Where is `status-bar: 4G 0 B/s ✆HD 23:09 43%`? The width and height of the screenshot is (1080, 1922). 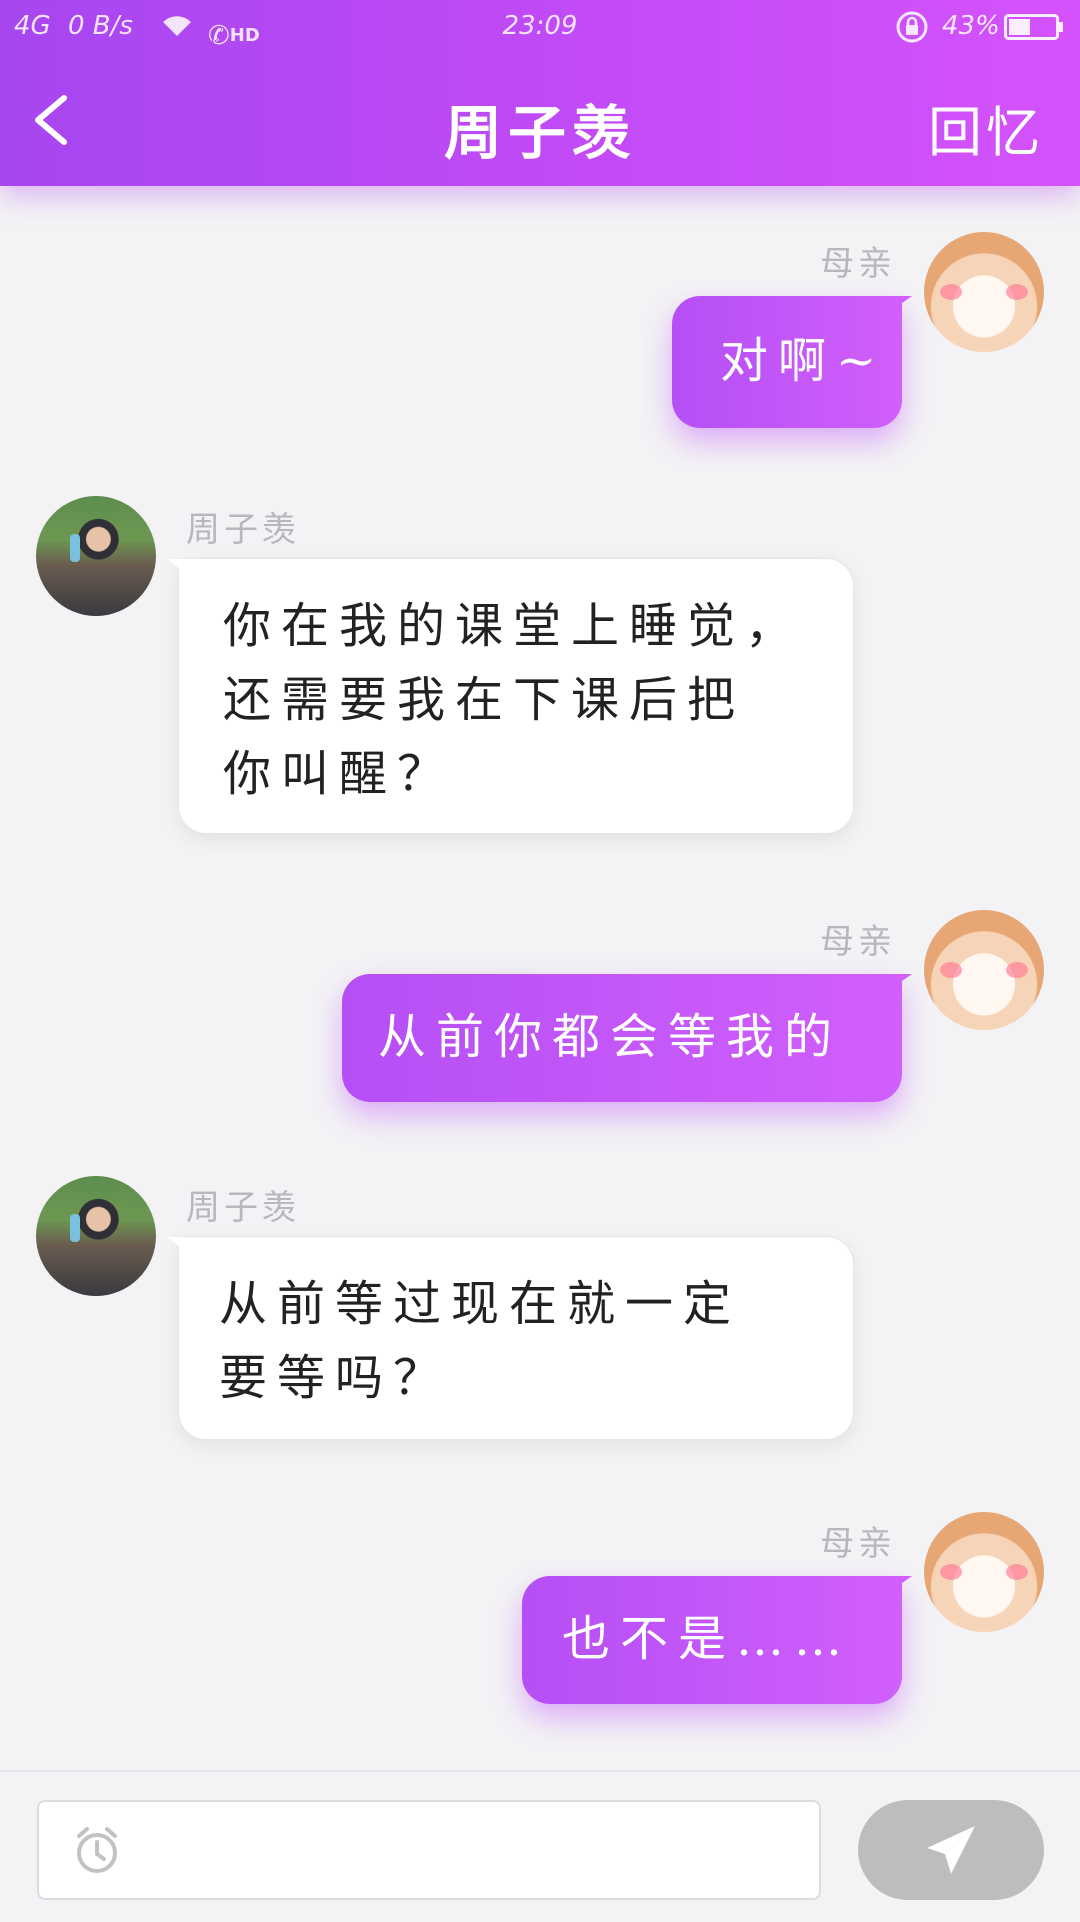
status-bar: 4G 0 B/s ✆HD 23:09 43% is located at coordinates (540, 26).